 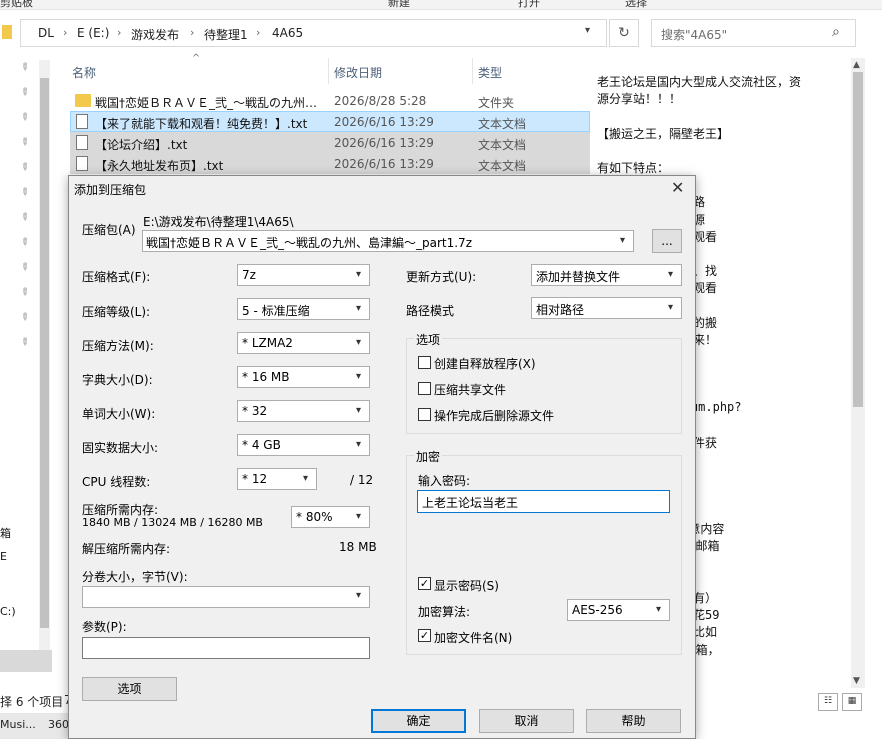 What do you see at coordinates (249, 275) in the screenshot?
I see `format-value: 7z` at bounding box center [249, 275].